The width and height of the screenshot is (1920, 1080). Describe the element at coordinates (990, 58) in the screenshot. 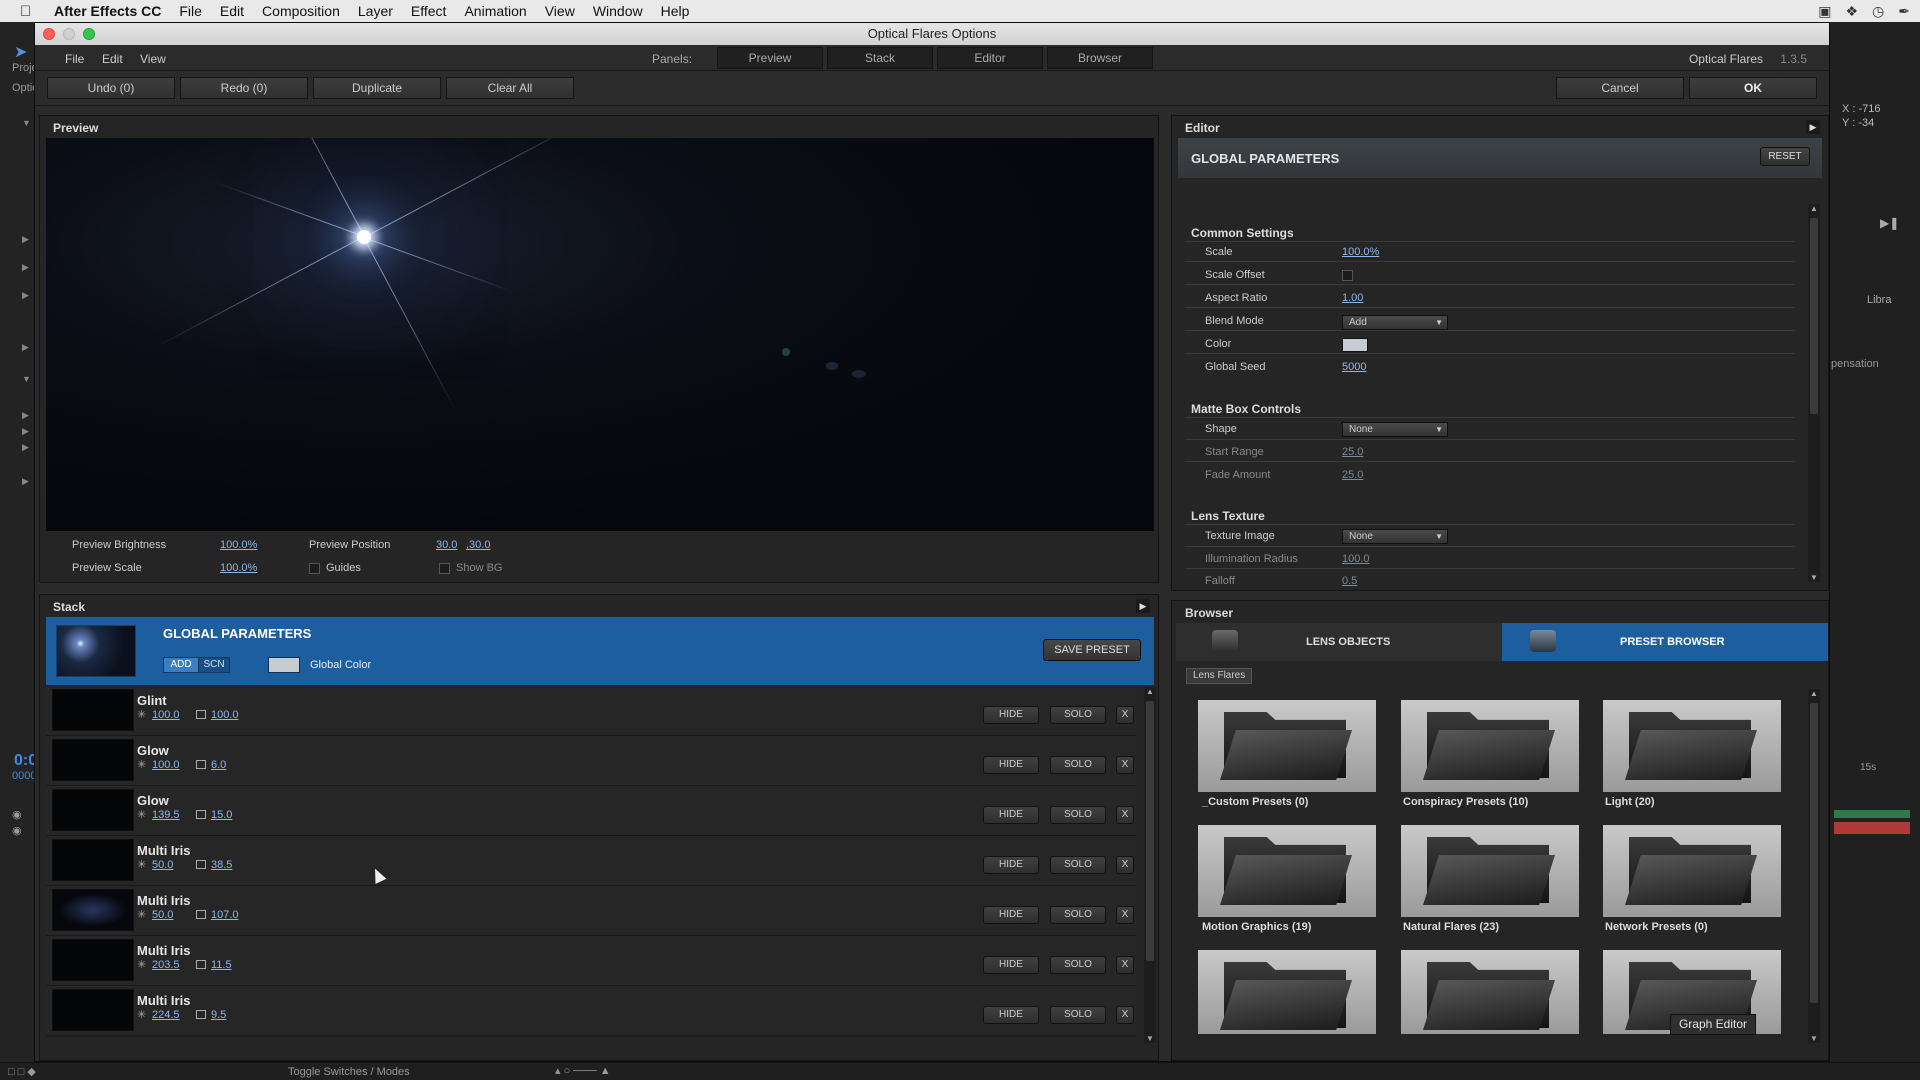

I see `panel-tab-editor: Editor` at that location.